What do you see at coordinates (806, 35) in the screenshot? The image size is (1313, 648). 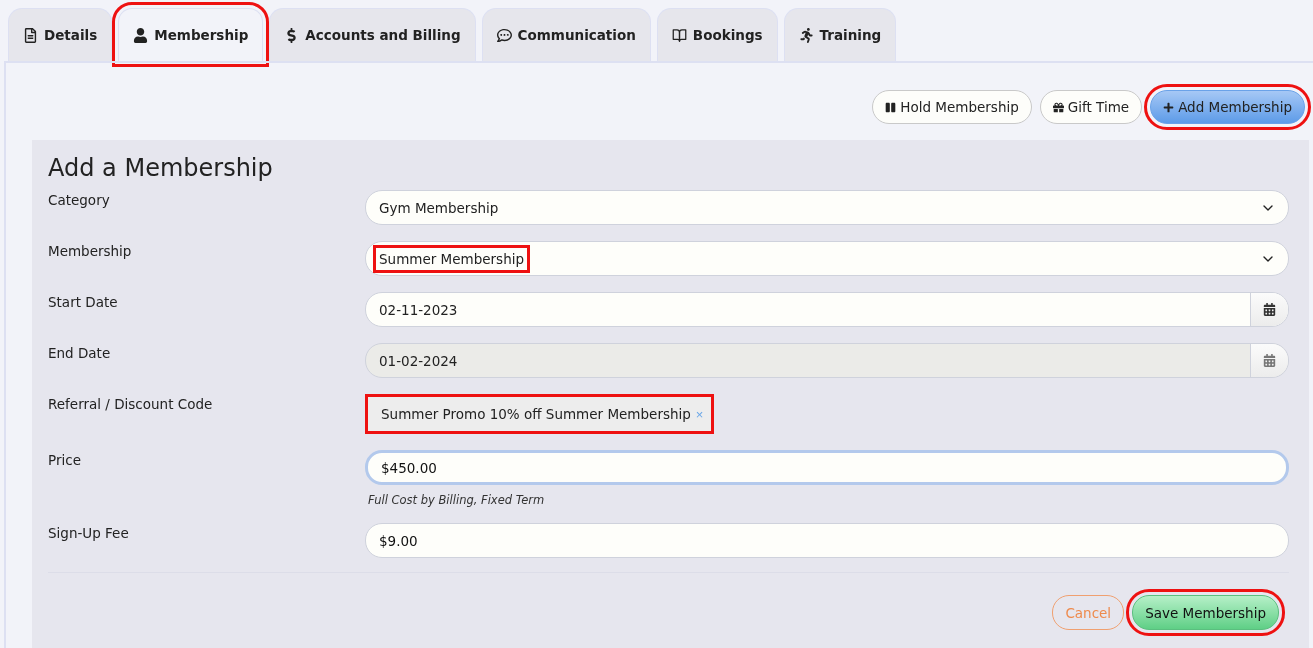 I see `runner-icon` at bounding box center [806, 35].